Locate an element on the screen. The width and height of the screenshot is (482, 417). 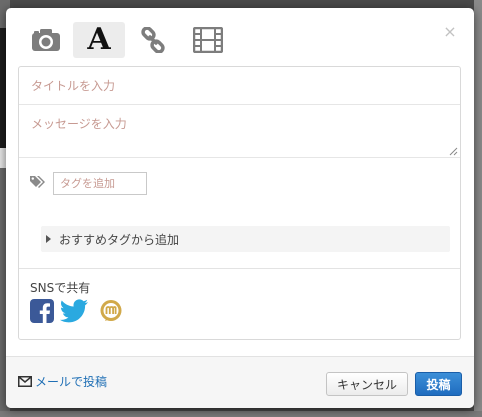
background-page-right is located at coordinates (478, 208).